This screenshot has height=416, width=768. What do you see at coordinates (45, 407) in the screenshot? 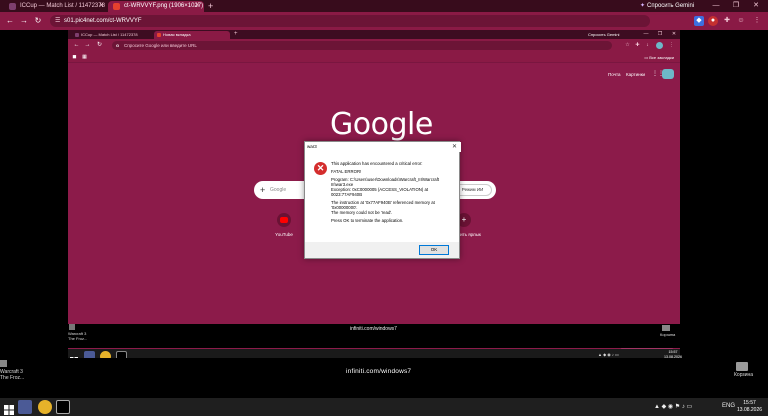
I see `chrome-taskbar-icon` at bounding box center [45, 407].